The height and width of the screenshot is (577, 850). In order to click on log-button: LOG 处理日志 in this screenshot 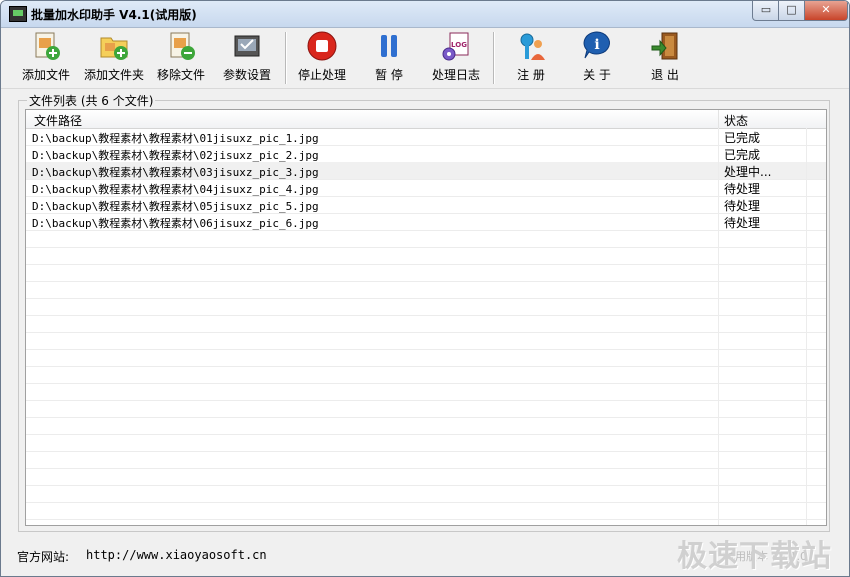, I will do `click(456, 58)`.